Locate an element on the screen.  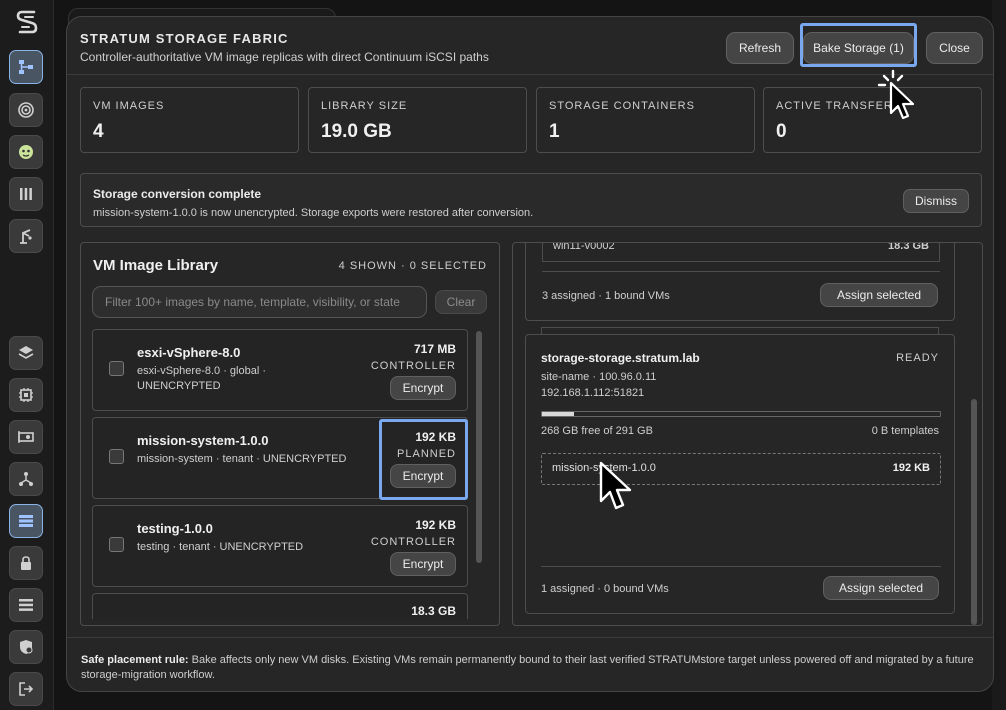
sidebar-item-target is located at coordinates (26, 110).